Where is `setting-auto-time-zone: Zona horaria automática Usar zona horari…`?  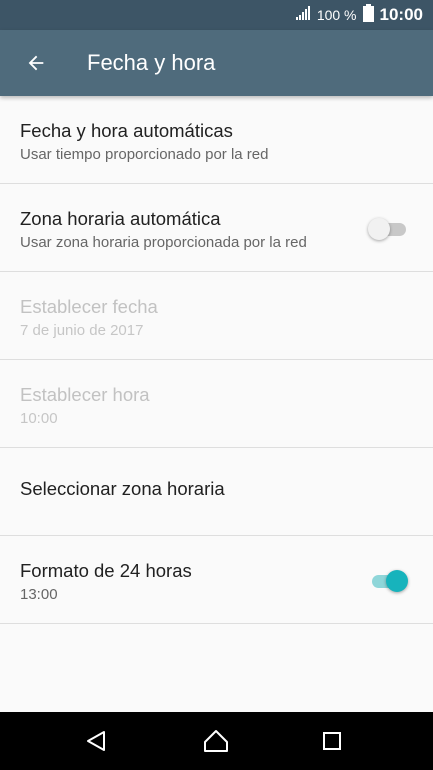
setting-auto-time-zone: Zona horaria automática Usar zona horari… is located at coordinates (216, 228).